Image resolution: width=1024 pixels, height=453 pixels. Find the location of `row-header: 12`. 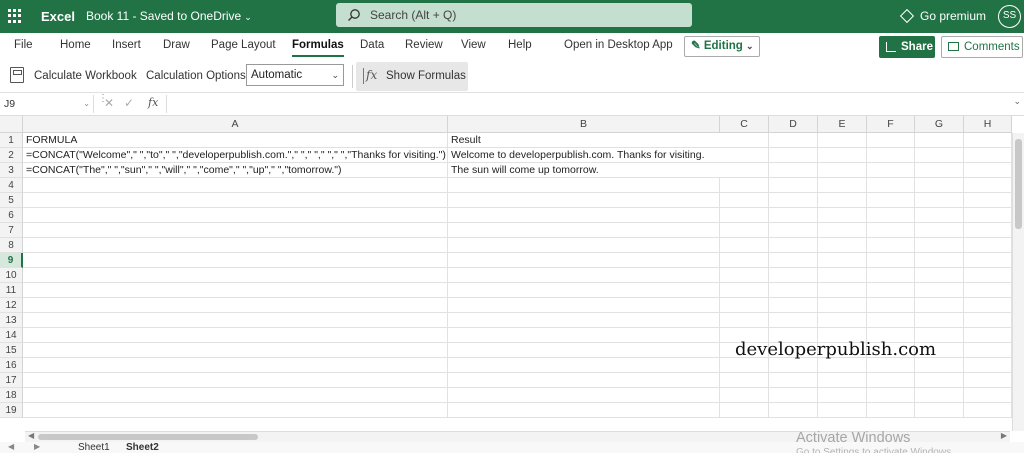

row-header: 12 is located at coordinates (11, 305).